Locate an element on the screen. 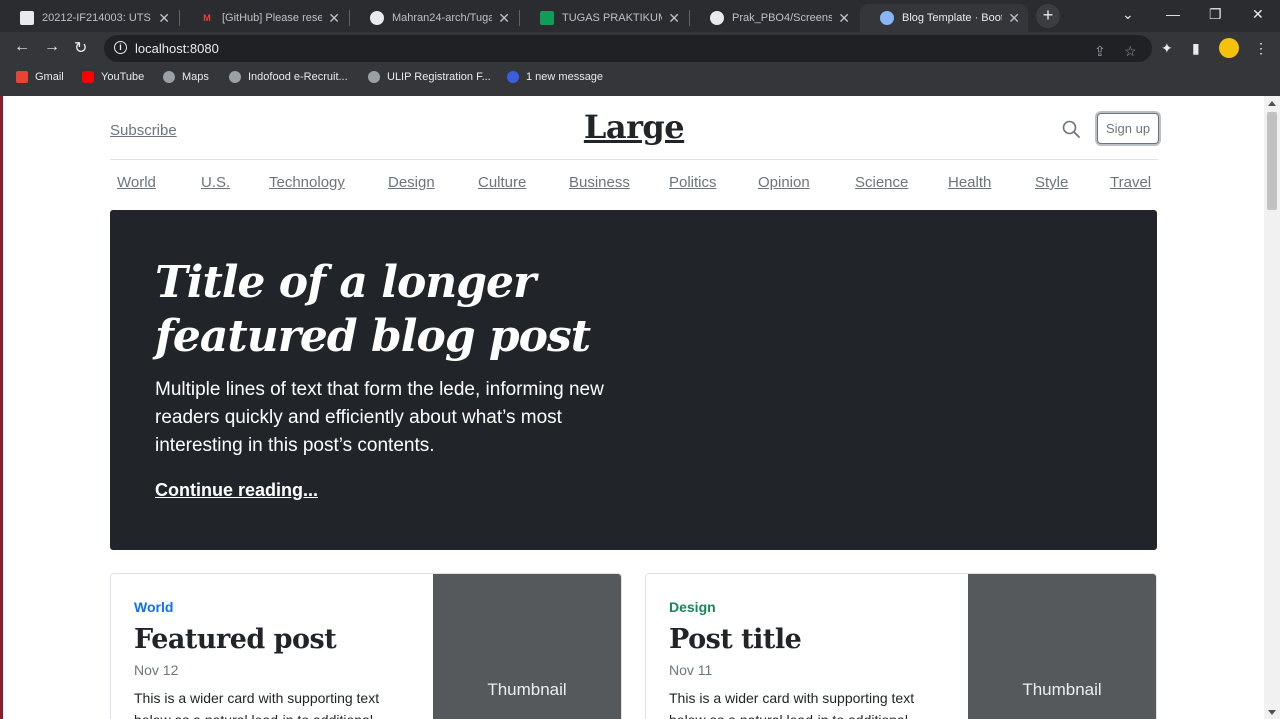  vertical-scrollbar is located at coordinates (1272, 407).